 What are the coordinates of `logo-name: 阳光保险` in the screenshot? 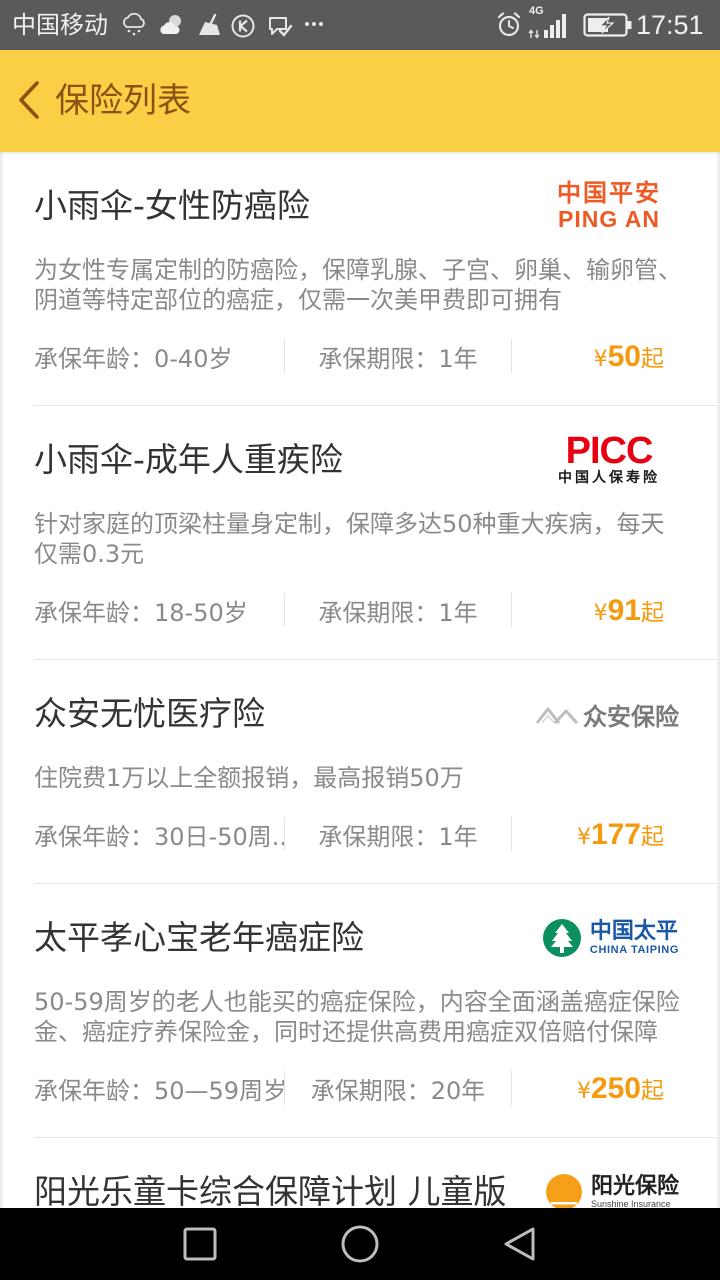 It's located at (634, 1186).